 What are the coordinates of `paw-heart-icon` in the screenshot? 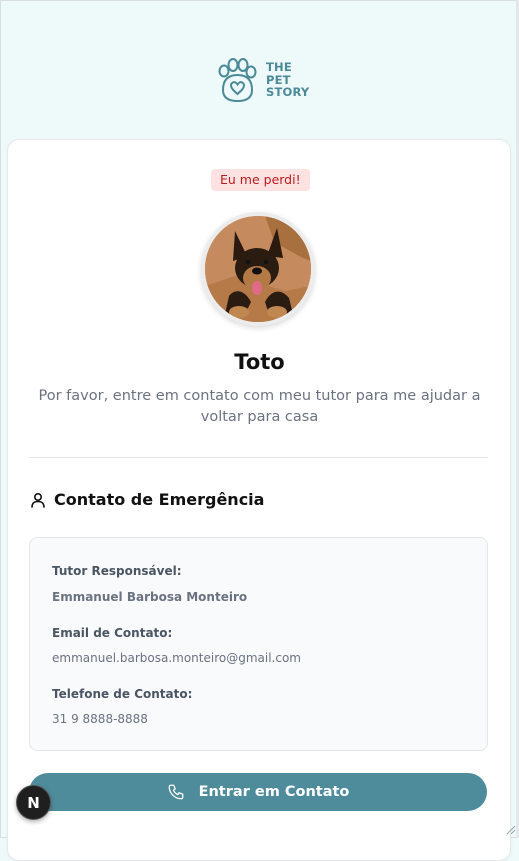 It's located at (237, 80).